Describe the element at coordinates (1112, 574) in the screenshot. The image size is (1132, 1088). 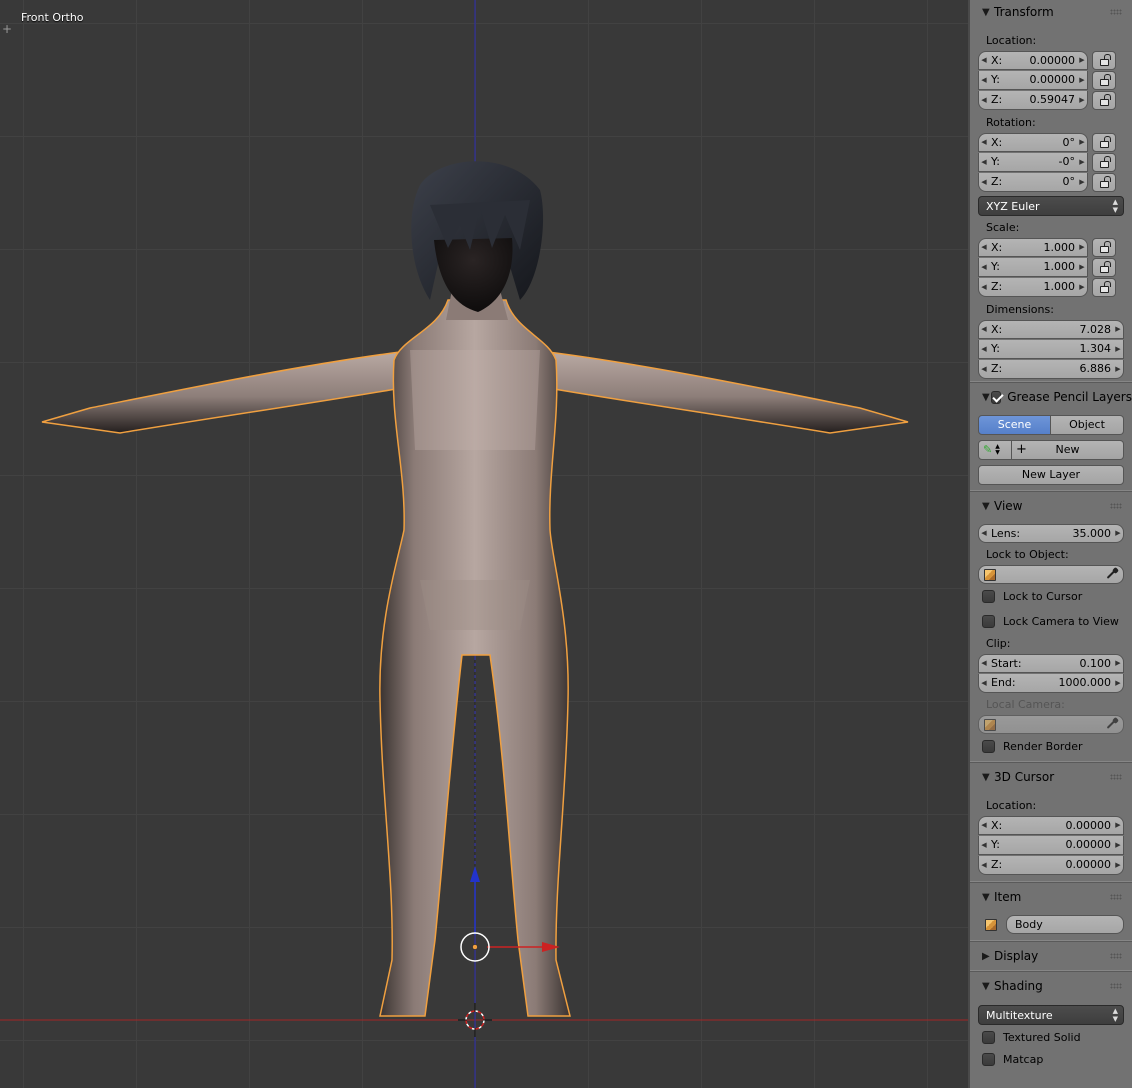
I see `eyedropper-icon` at that location.